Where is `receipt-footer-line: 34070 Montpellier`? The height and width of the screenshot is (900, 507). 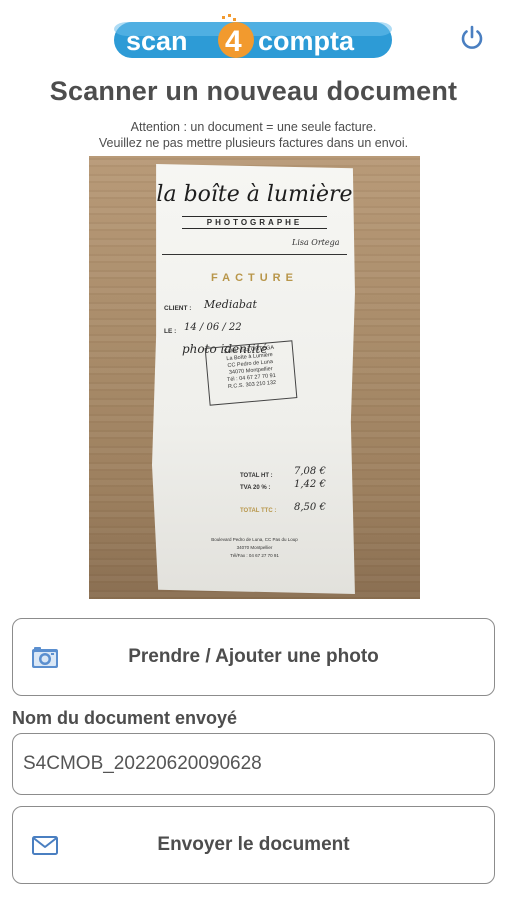 receipt-footer-line: 34070 Montpellier is located at coordinates (254, 547).